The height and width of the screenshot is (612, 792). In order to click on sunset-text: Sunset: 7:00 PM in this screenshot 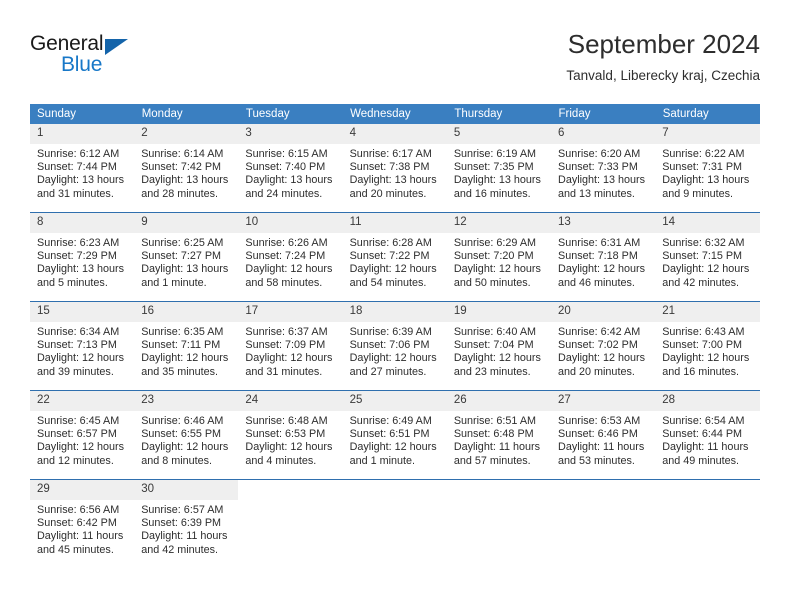, I will do `click(702, 345)`.